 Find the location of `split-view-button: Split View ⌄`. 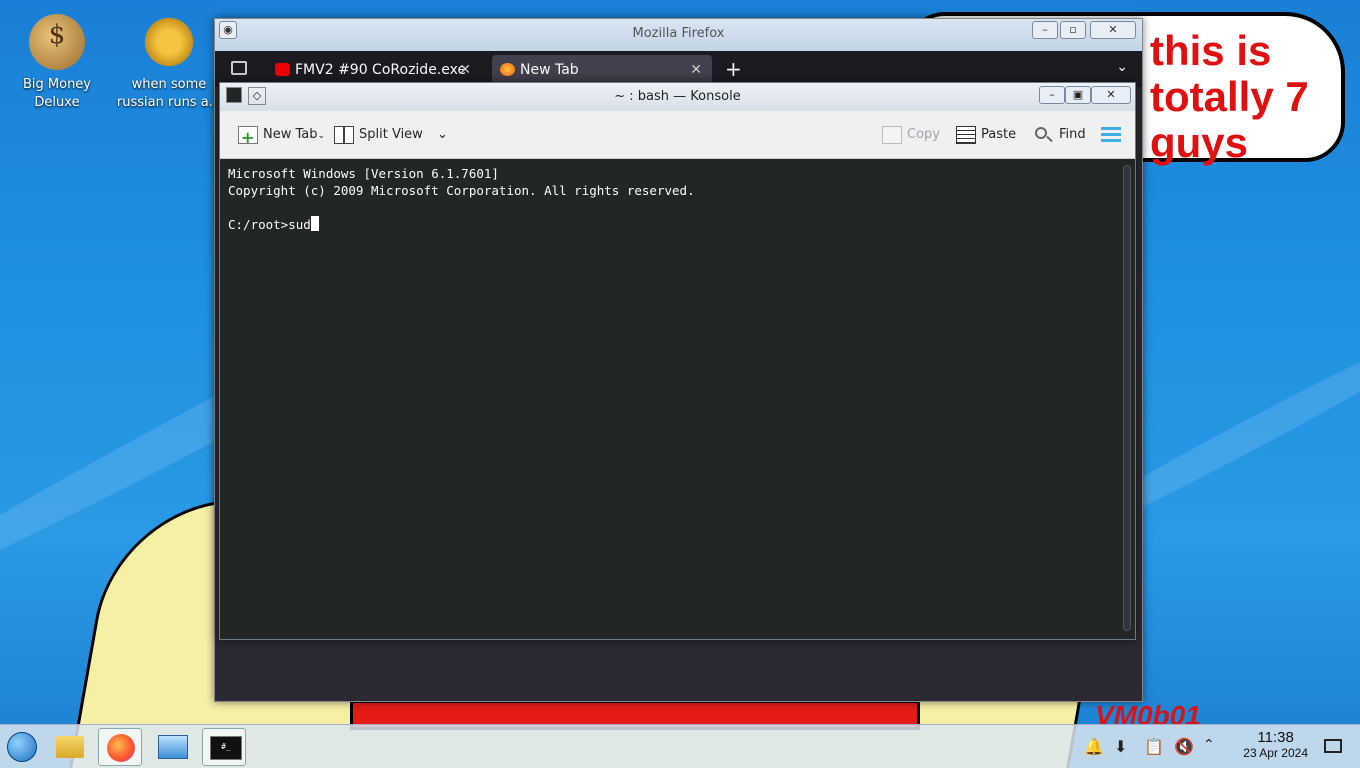

split-view-button: Split View ⌄ is located at coordinates (391, 135).